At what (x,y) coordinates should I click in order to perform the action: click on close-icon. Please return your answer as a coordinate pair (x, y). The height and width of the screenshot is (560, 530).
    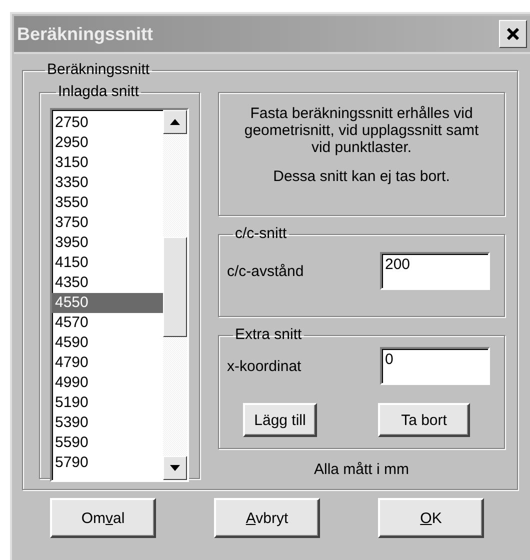
    Looking at the image, I should click on (513, 34).